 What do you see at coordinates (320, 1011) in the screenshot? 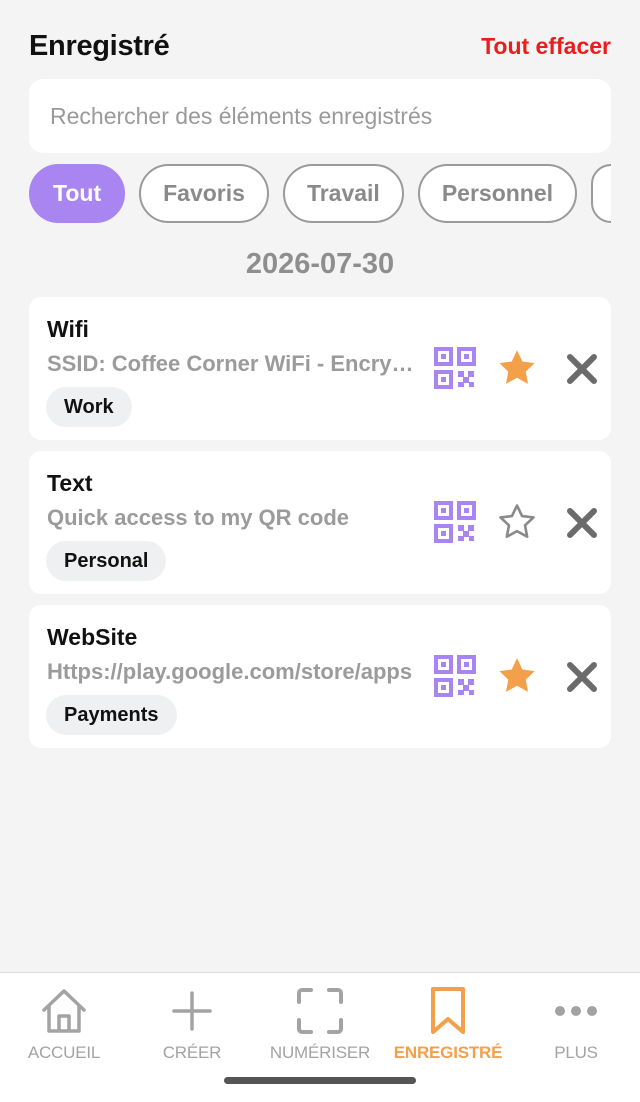
I see `scan-icon` at bounding box center [320, 1011].